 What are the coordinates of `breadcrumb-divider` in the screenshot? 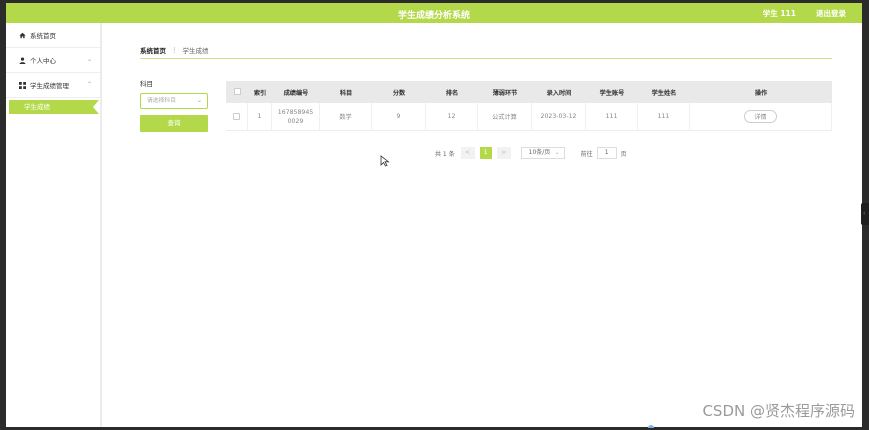 It's located at (486, 58).